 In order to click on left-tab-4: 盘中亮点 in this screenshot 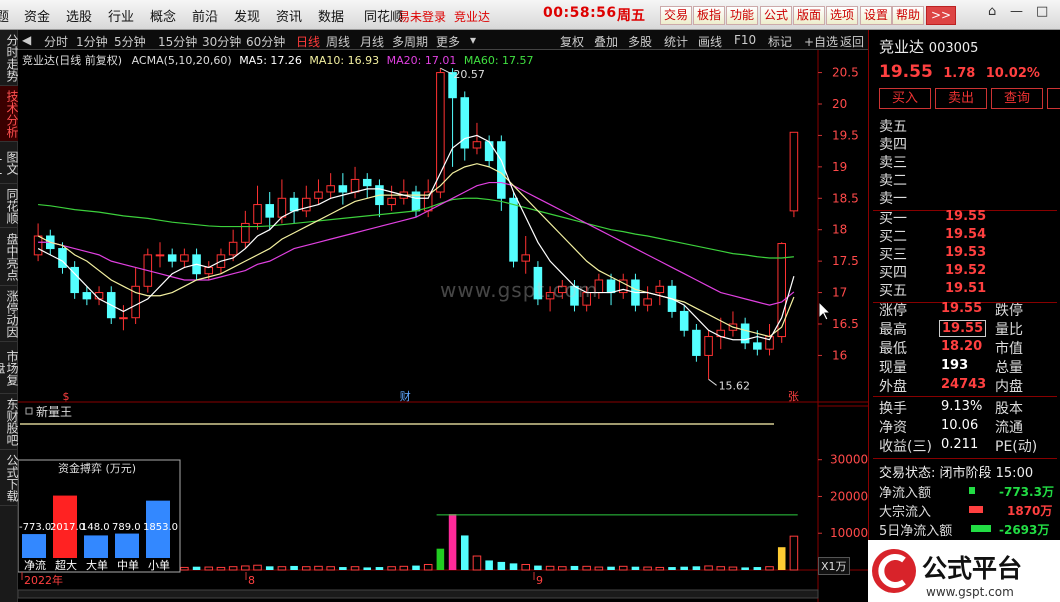, I will do `click(9, 257)`.